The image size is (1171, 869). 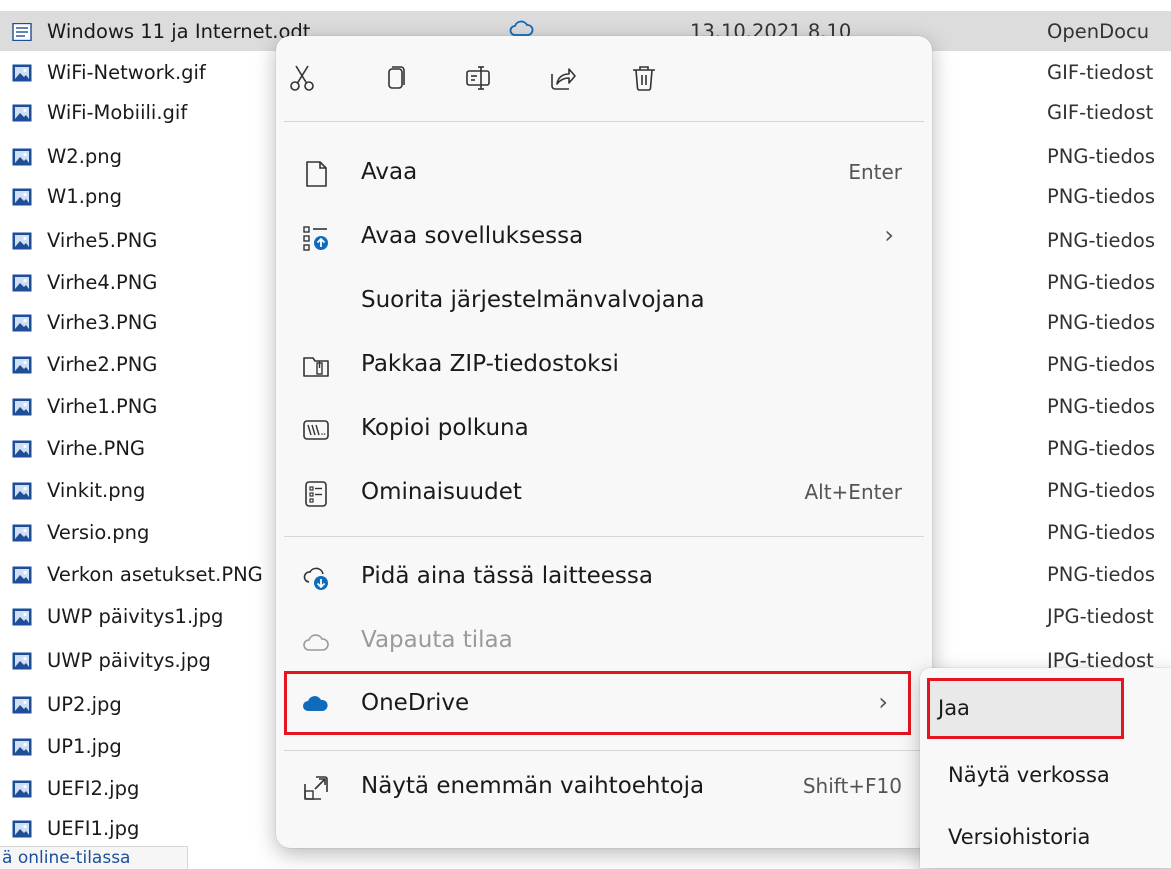 I want to click on submenu-item-view-online: Näytä verkossa, so click(x=1052, y=775).